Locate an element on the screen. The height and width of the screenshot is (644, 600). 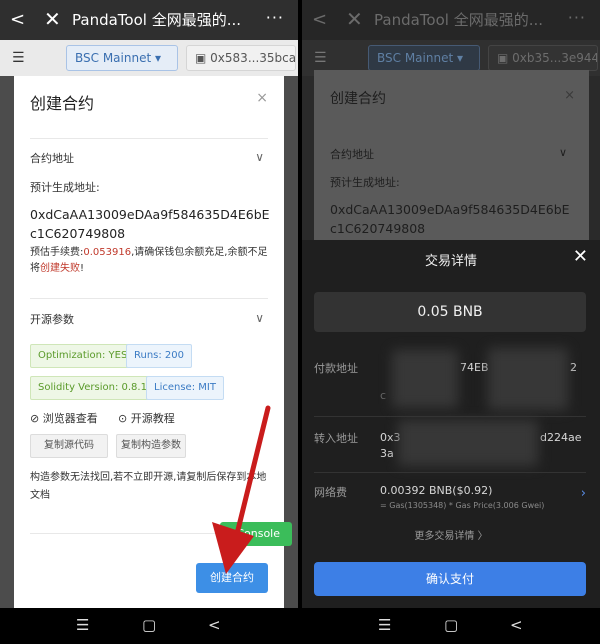
chevron-right-icon: › is located at coordinates (583, 493).